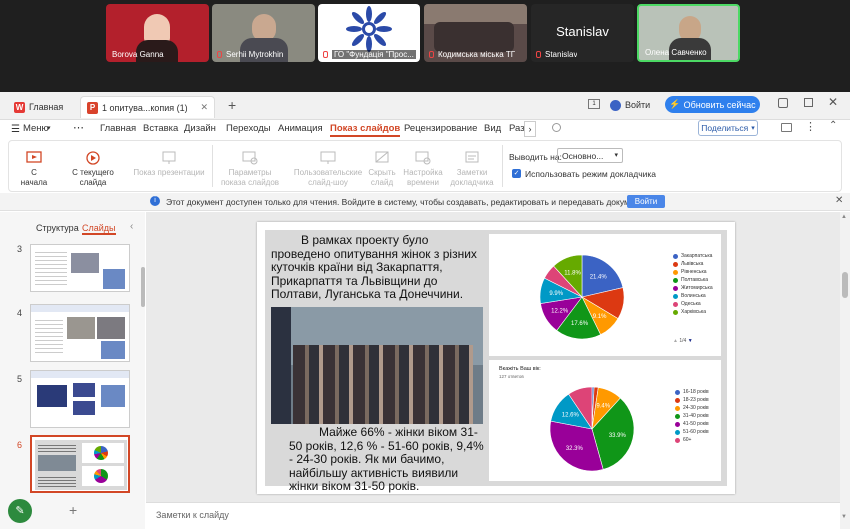  I want to click on custom-show-icon, so click(328, 157).